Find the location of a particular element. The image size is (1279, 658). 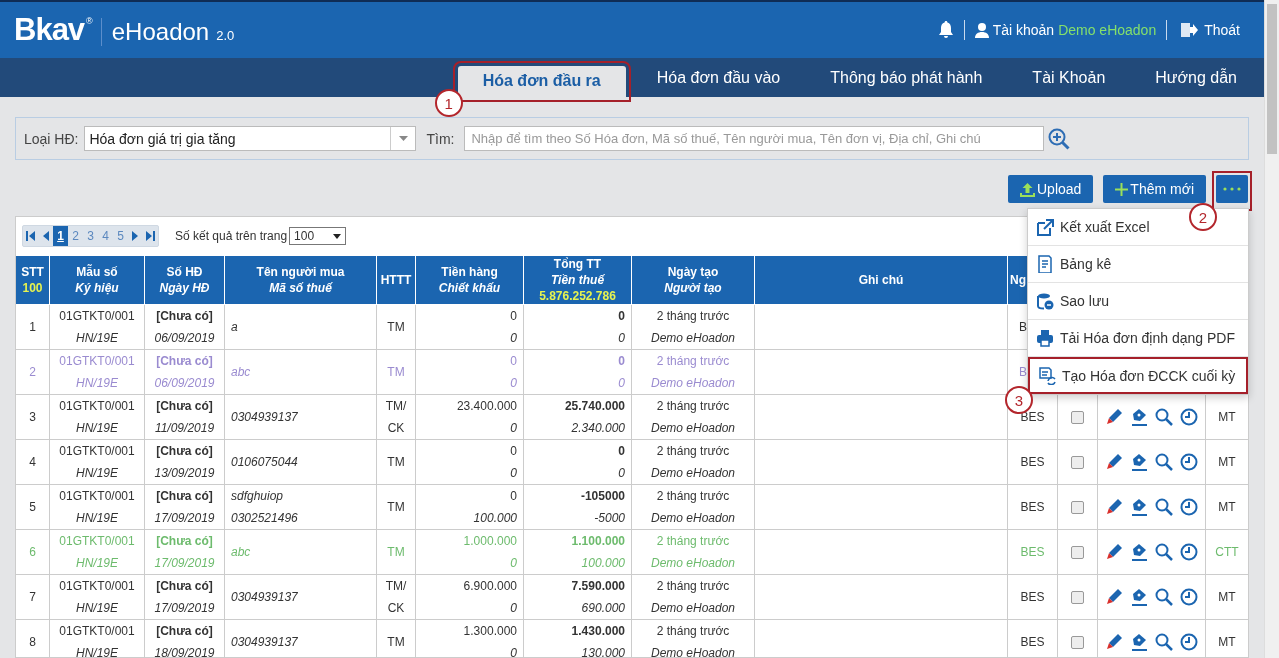

menu-item: Tải Hóa đơn định dạng PDF is located at coordinates (1138, 338).